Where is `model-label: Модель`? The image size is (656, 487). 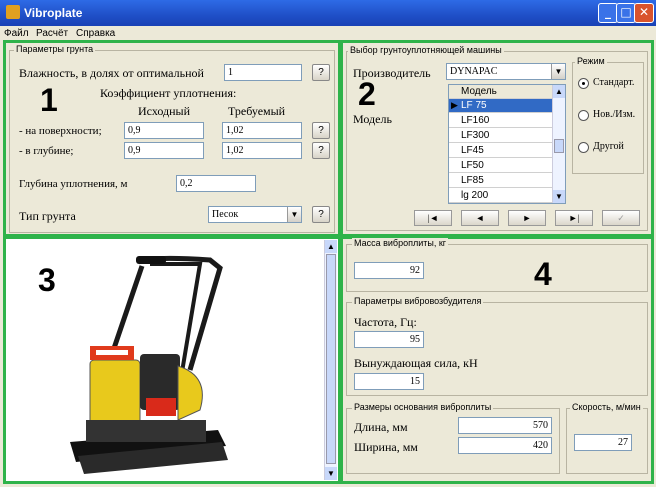 model-label: Модель is located at coordinates (372, 119).